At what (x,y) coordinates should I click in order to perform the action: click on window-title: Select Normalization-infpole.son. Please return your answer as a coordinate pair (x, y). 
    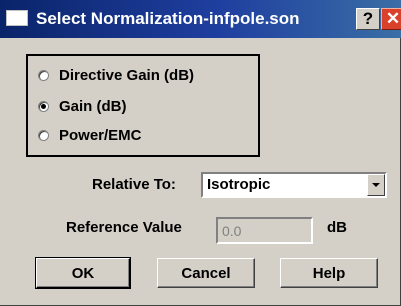
    Looking at the image, I should click on (168, 18).